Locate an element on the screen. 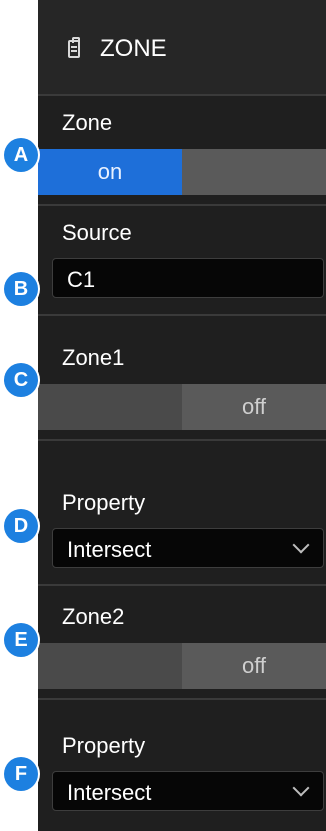 The image size is (326, 831). property1-label: Property is located at coordinates (104, 502).